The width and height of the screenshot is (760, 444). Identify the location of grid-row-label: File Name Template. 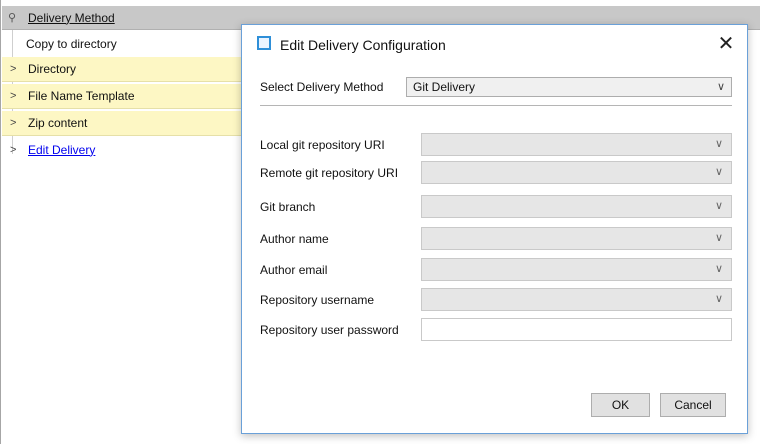
(81, 96).